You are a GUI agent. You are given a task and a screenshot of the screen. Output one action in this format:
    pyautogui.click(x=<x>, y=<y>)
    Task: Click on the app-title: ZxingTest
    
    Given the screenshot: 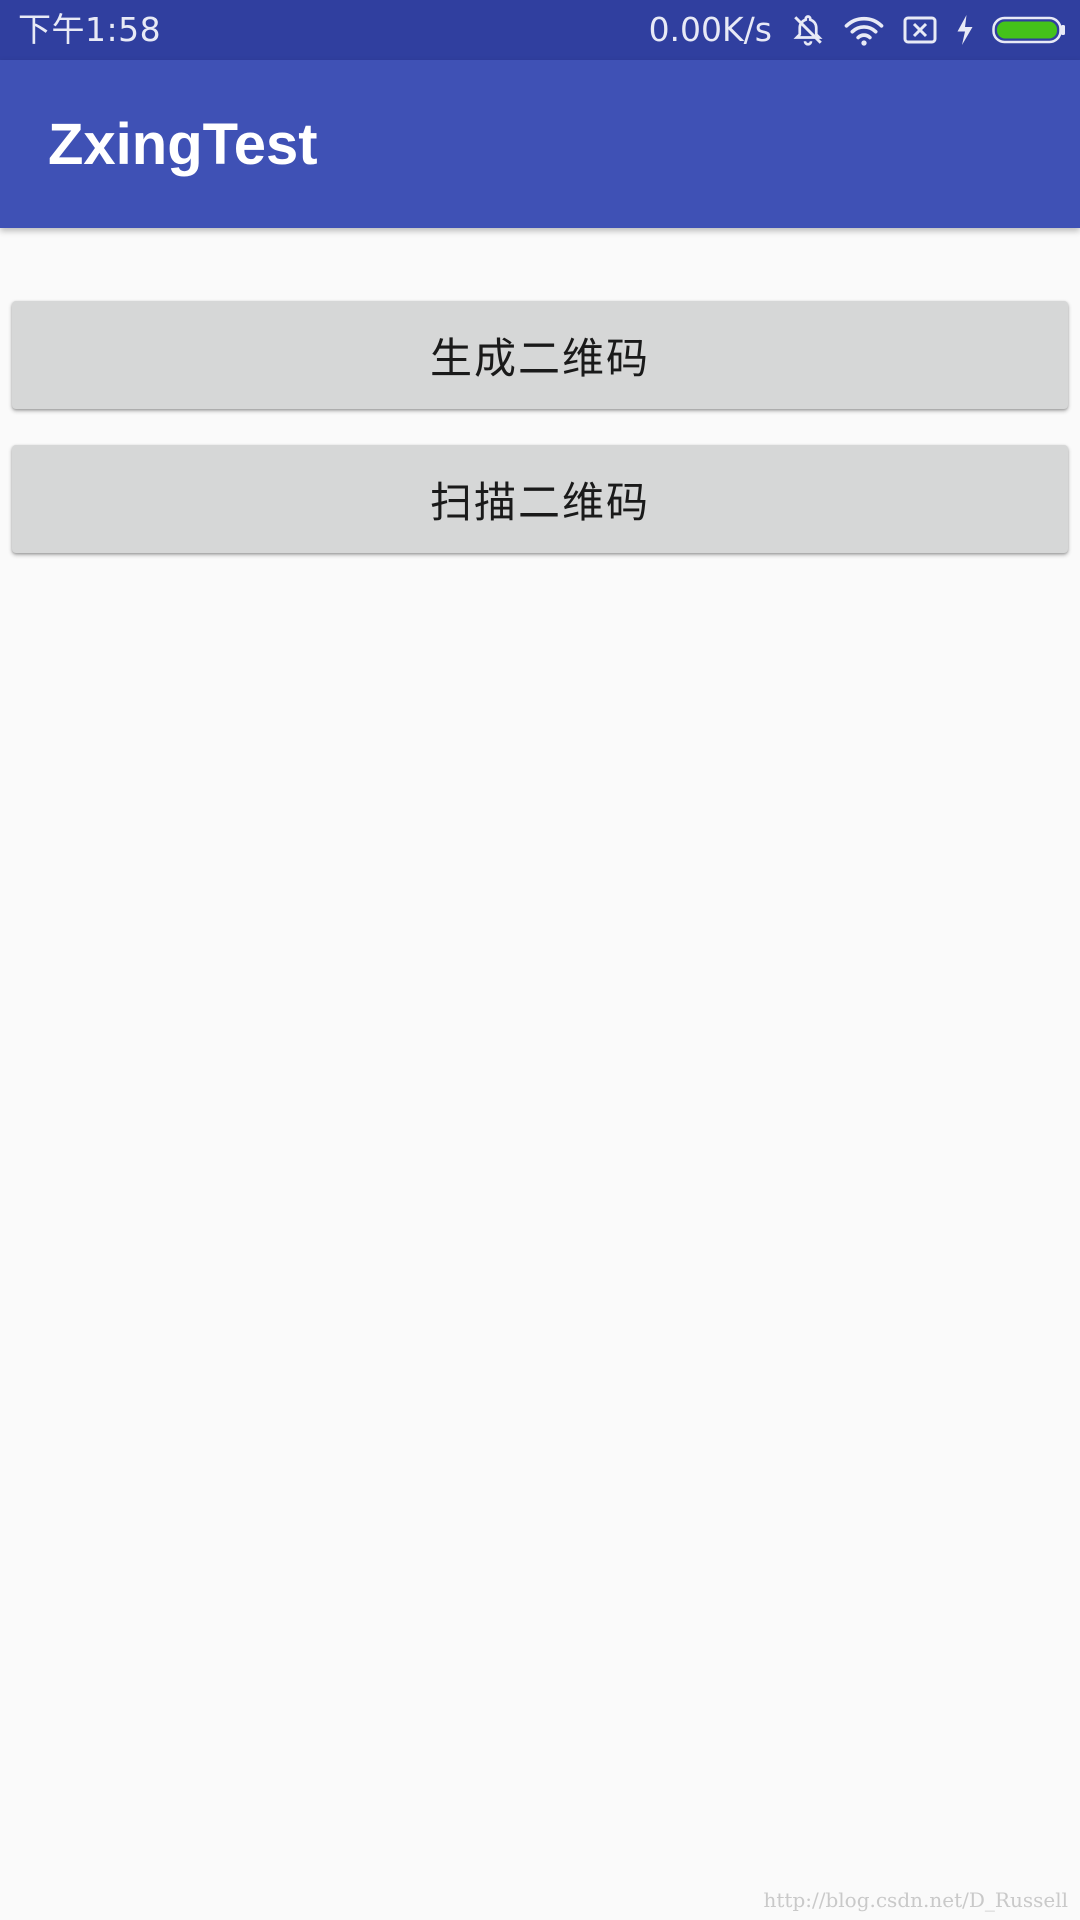 What is the action you would take?
    pyautogui.click(x=183, y=144)
    